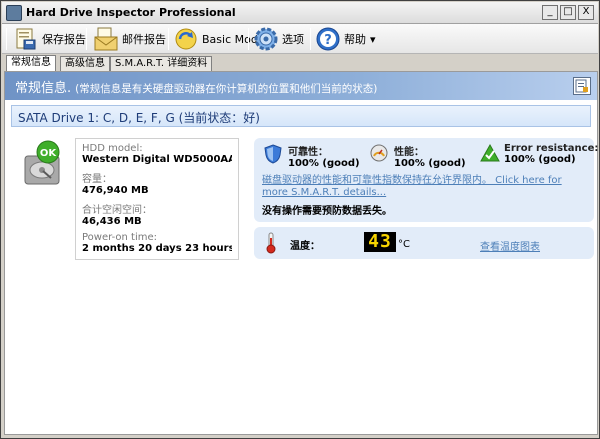  I want to click on options-label: 选项, so click(293, 39).